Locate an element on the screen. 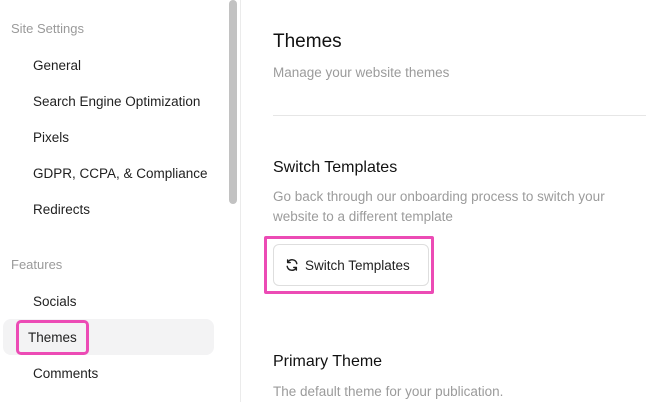  switch-templates-button: Switch Templates is located at coordinates (351, 265).